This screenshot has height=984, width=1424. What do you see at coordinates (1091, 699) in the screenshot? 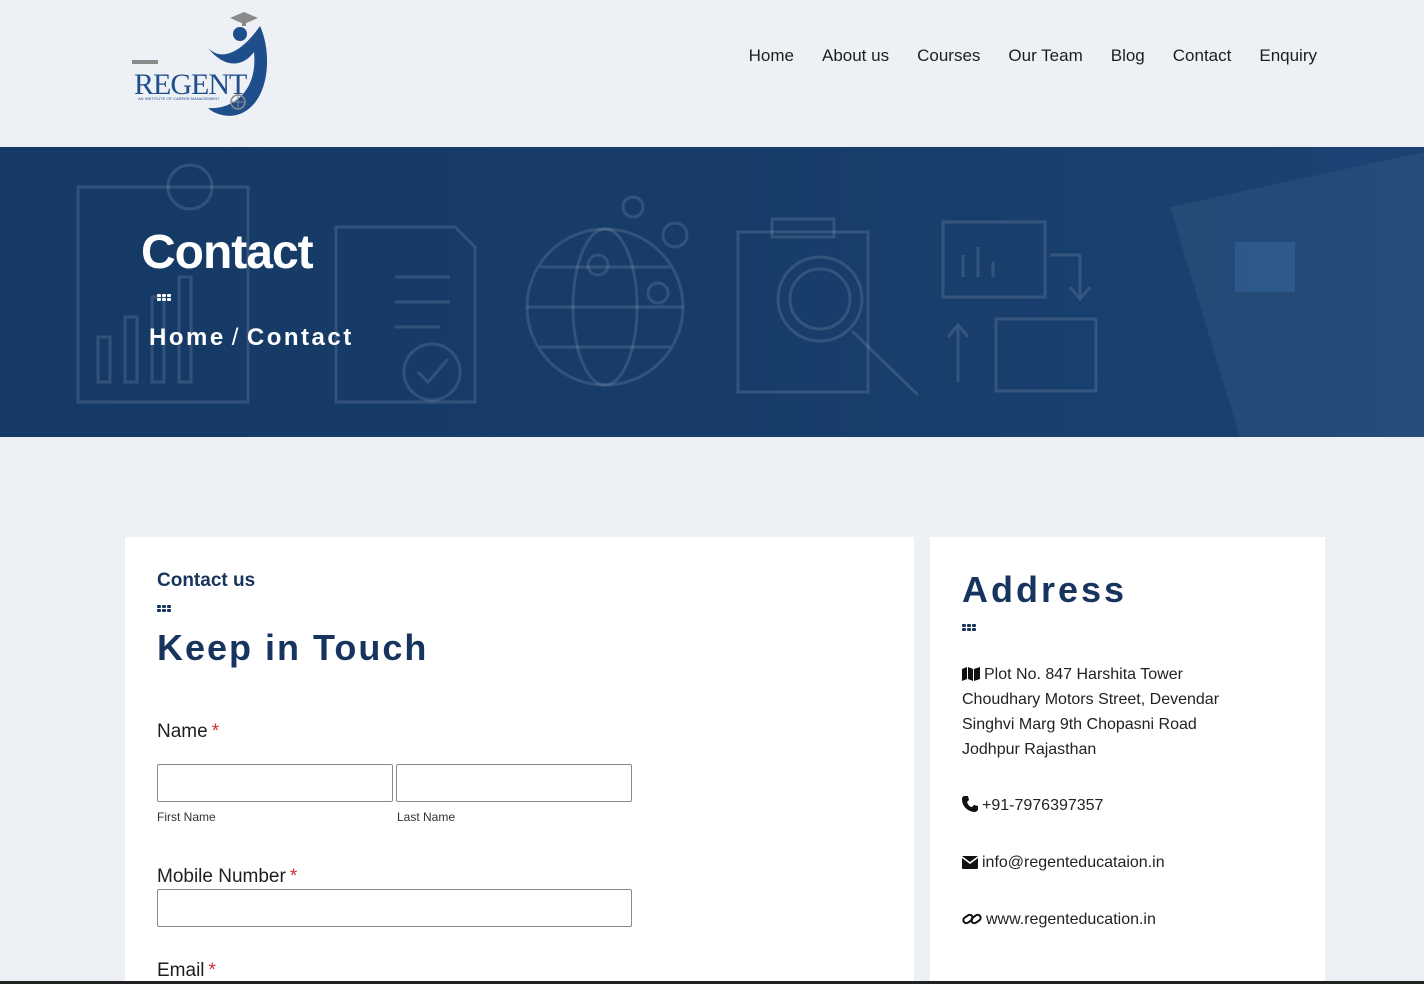
I see `address-line-2: Choudhary Motors Street, Devendar` at bounding box center [1091, 699].